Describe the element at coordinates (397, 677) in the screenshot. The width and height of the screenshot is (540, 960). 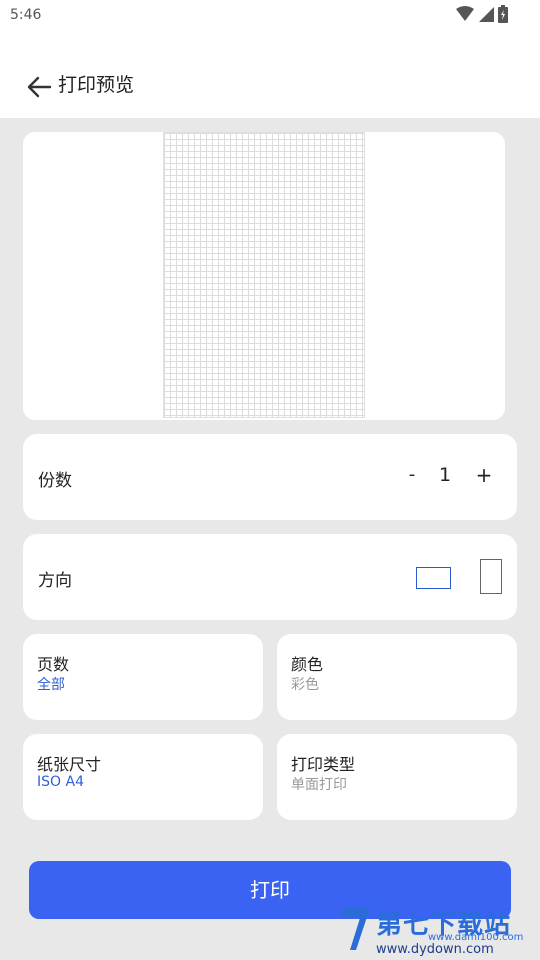
I see `color-card: 颜色 彩色` at that location.